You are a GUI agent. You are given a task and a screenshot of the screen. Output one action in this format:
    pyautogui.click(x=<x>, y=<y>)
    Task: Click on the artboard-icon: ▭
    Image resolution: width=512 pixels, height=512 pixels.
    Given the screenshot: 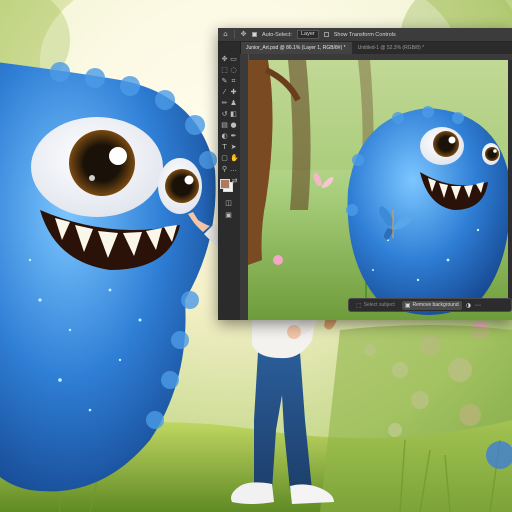 What is the action you would take?
    pyautogui.click(x=233, y=59)
    